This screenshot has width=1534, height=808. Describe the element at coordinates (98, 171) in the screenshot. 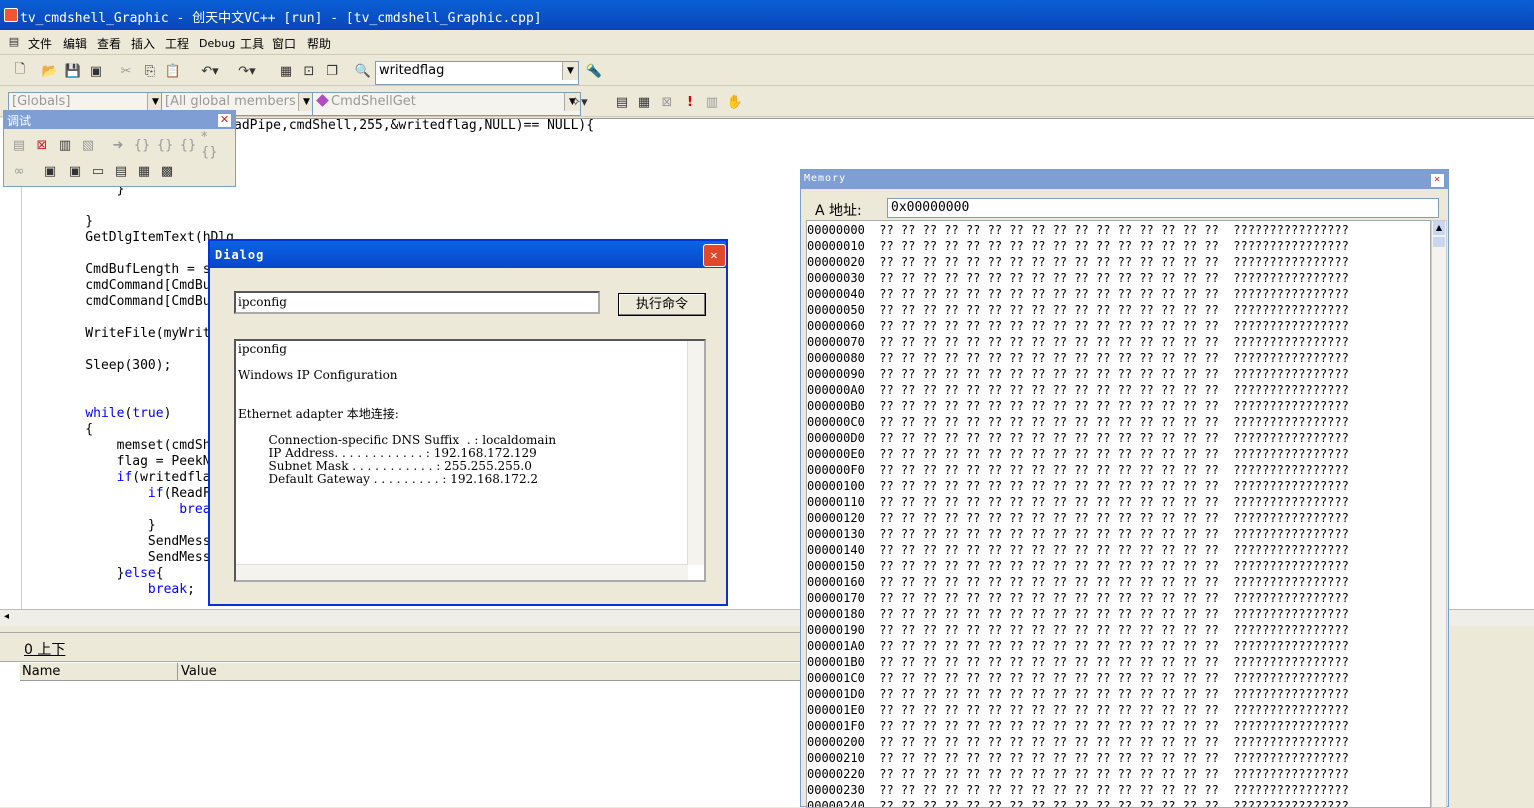

I see `registers-window-icon: ▭` at that location.